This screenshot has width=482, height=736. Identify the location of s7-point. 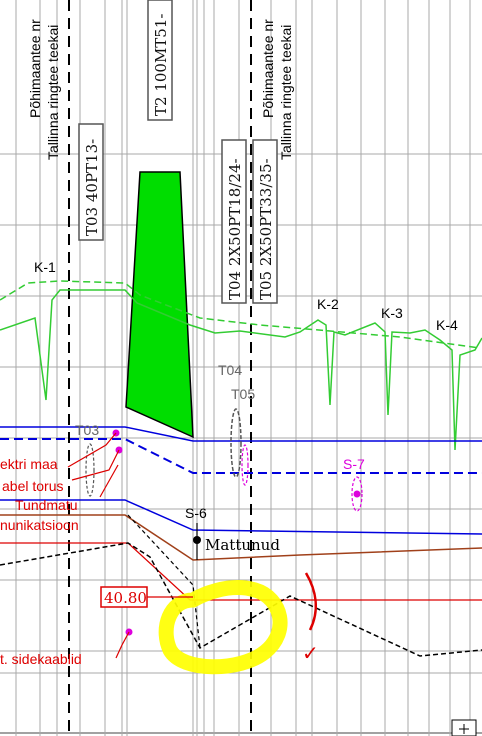
(357, 494).